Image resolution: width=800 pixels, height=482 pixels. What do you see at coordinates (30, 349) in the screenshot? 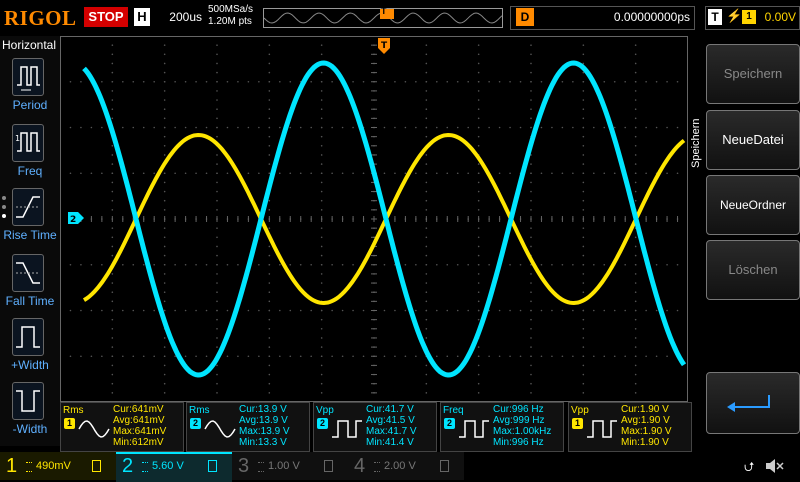
I see `menu-item-positive-width: +Width` at bounding box center [30, 349].